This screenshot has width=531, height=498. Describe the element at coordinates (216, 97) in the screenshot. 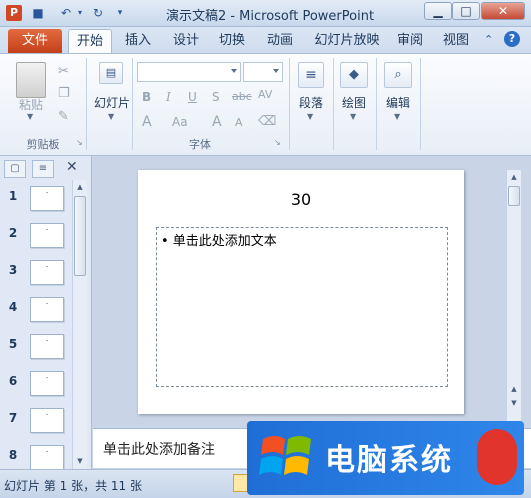

I see `text-shadow-button: S` at that location.